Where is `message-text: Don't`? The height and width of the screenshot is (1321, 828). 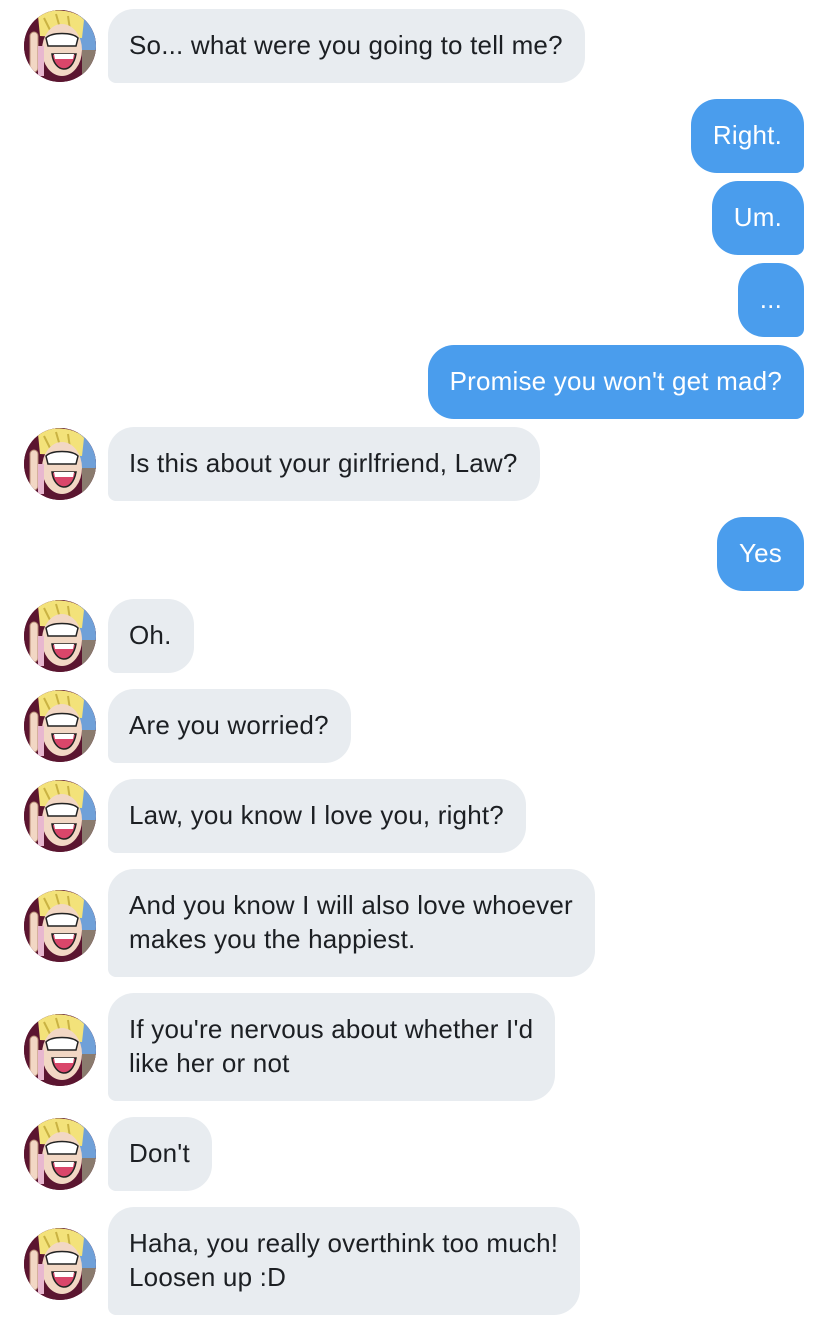
message-text: Don't is located at coordinates (159, 1153).